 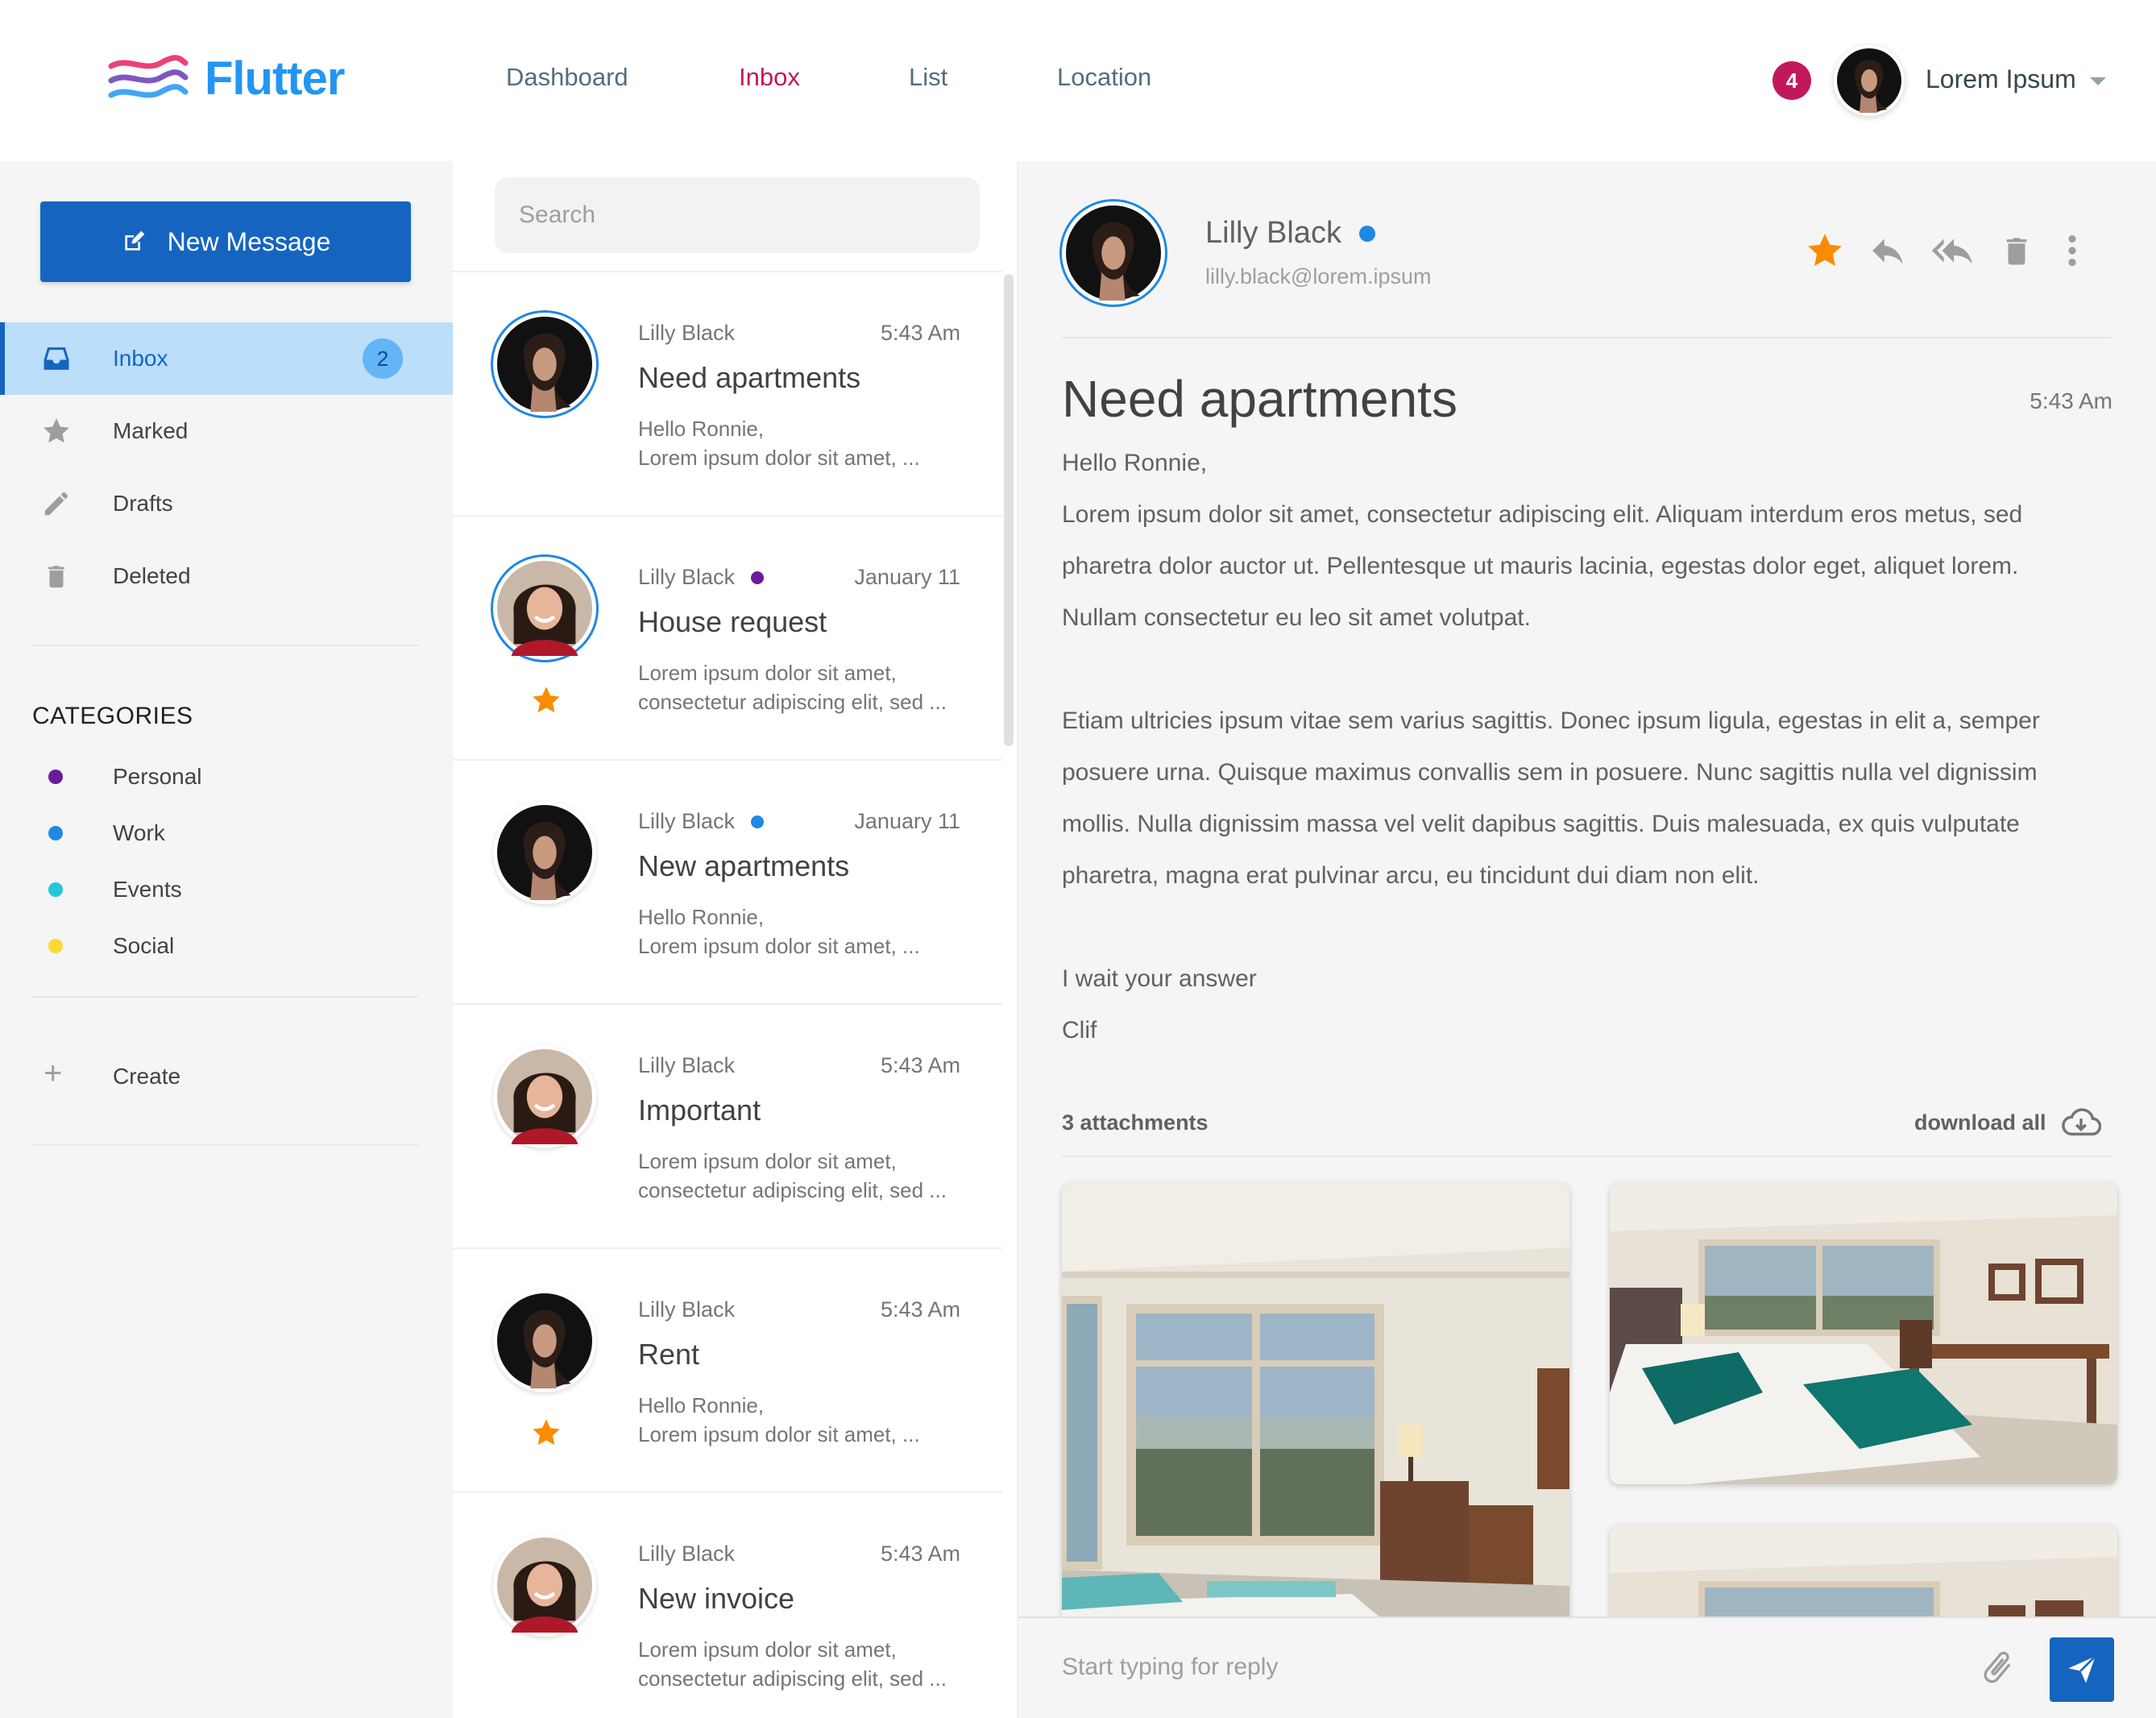 I want to click on pencil-icon, so click(x=56, y=504).